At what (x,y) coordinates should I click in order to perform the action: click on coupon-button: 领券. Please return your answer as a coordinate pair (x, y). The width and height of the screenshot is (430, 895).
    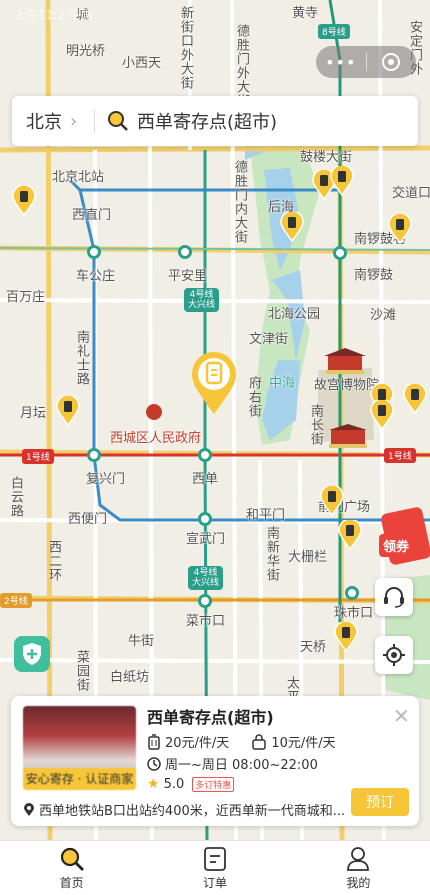
    Looking at the image, I should click on (403, 536).